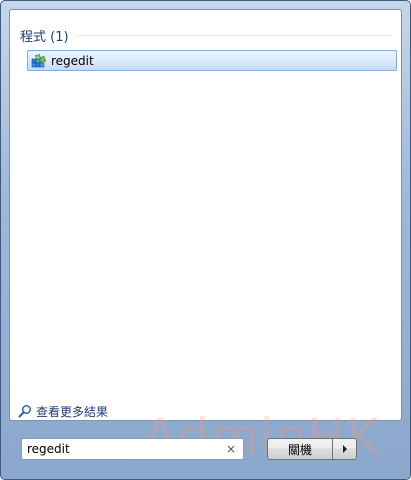 The image size is (411, 480). I want to click on search-icon, so click(24, 411).